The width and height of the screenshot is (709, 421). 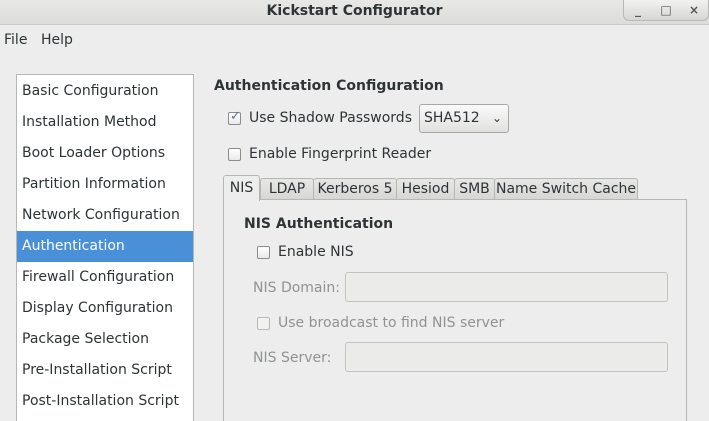 I want to click on chevron-down-icon: ⌄, so click(x=496, y=118).